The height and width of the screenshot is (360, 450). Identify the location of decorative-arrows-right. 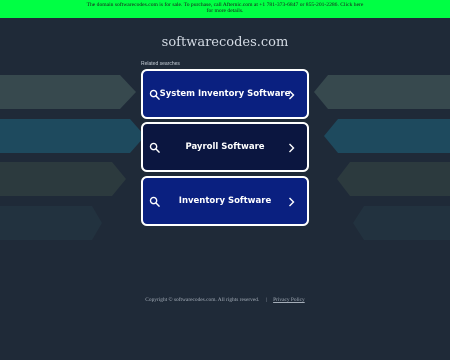
(382, 157).